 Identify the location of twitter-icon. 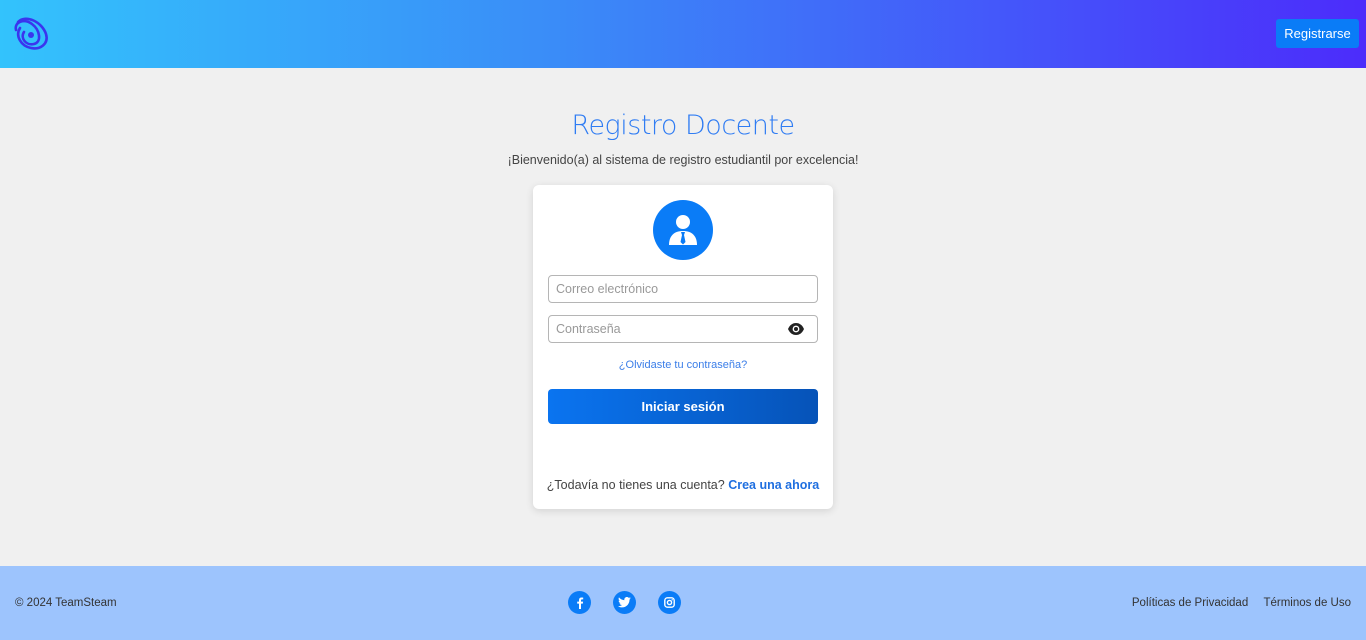
(624, 602).